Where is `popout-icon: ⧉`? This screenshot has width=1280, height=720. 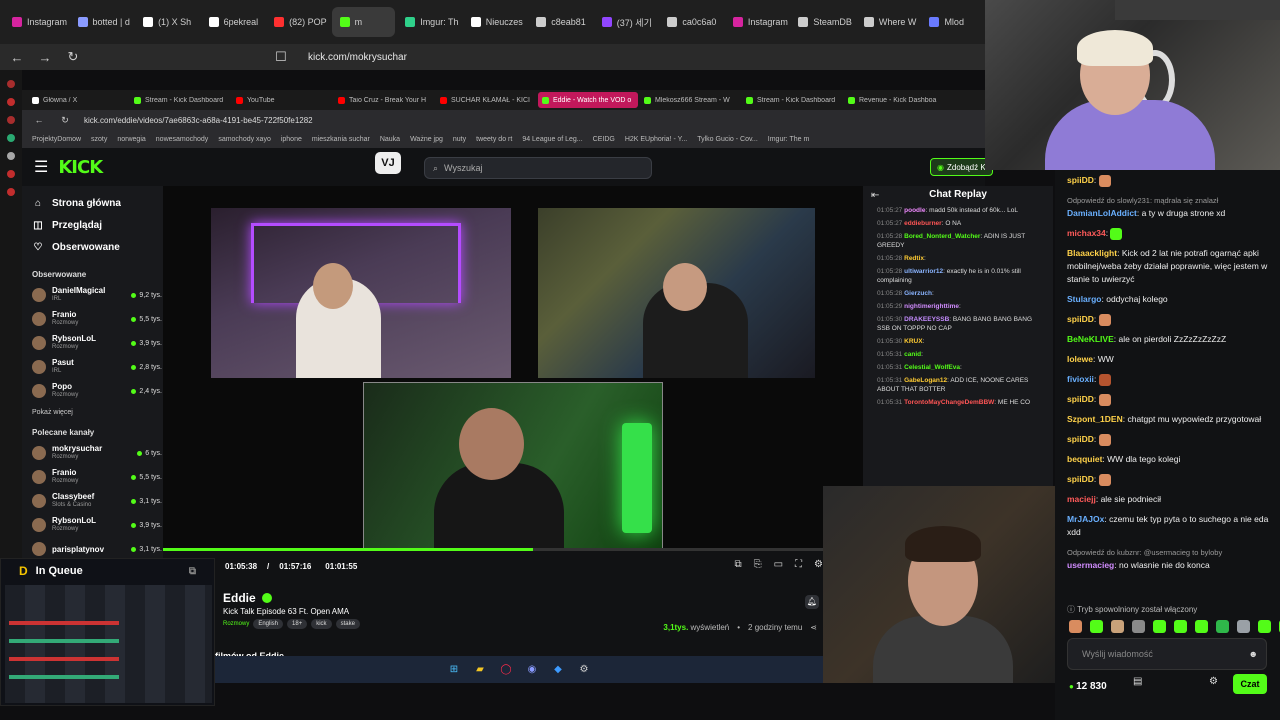 popout-icon: ⧉ is located at coordinates (192, 571).